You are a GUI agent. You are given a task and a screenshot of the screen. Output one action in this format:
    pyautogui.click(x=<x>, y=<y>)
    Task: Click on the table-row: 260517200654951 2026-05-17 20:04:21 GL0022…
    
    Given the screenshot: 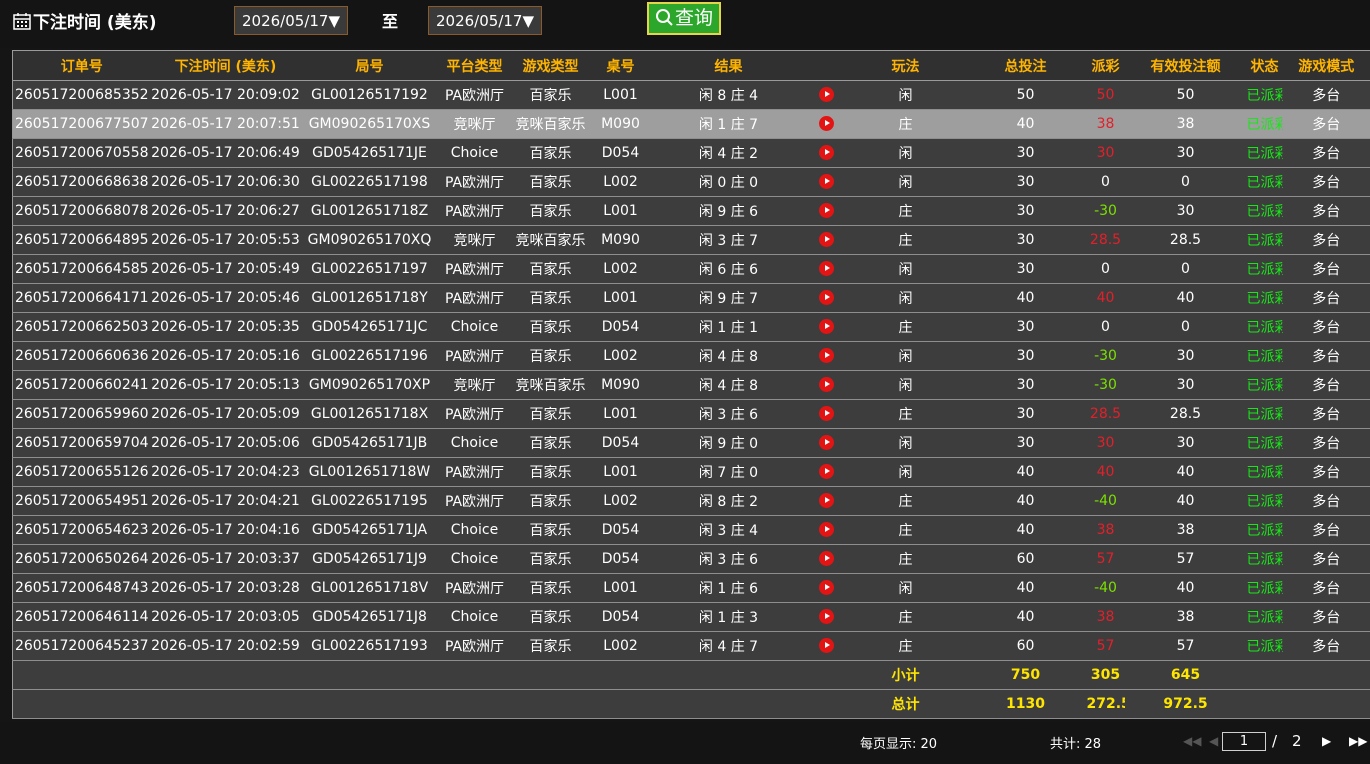 What is the action you would take?
    pyautogui.click(x=691, y=501)
    